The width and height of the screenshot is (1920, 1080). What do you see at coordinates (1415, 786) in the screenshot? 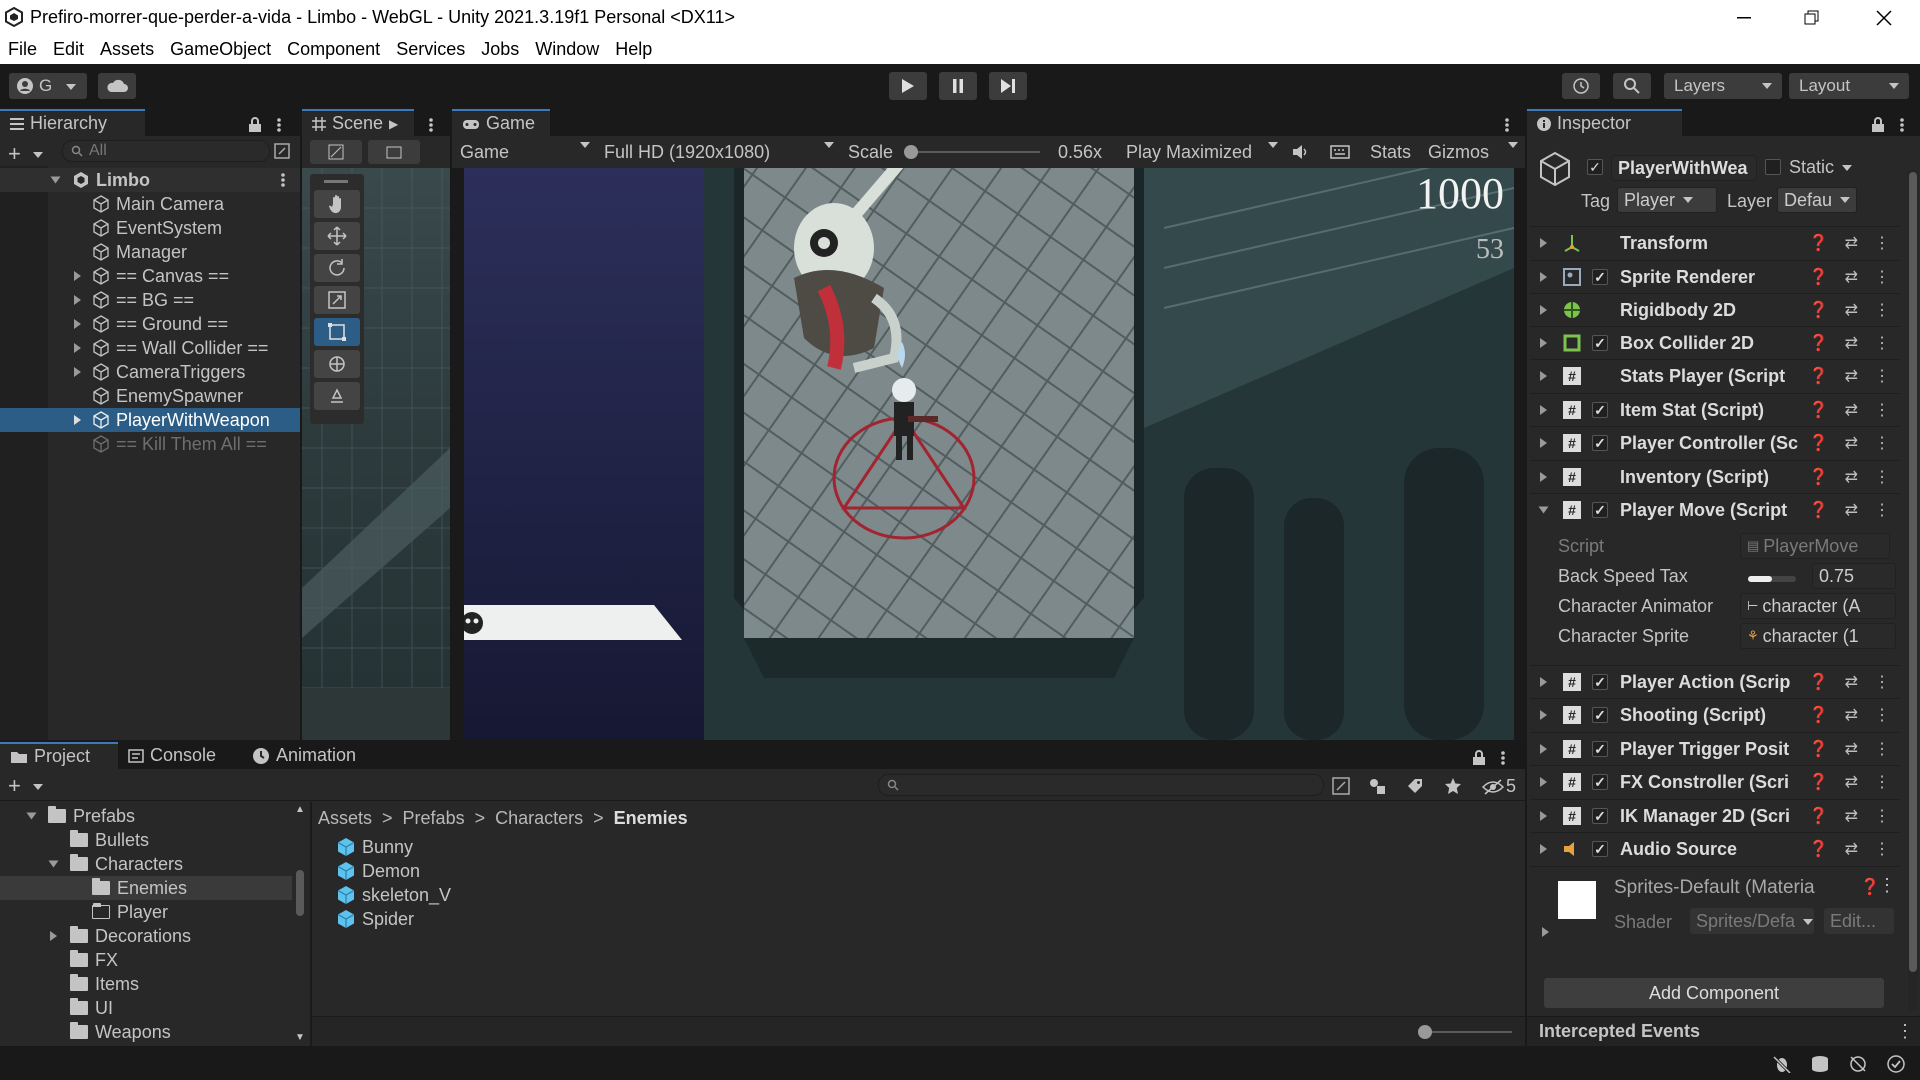
I see `label-tag-icon` at bounding box center [1415, 786].